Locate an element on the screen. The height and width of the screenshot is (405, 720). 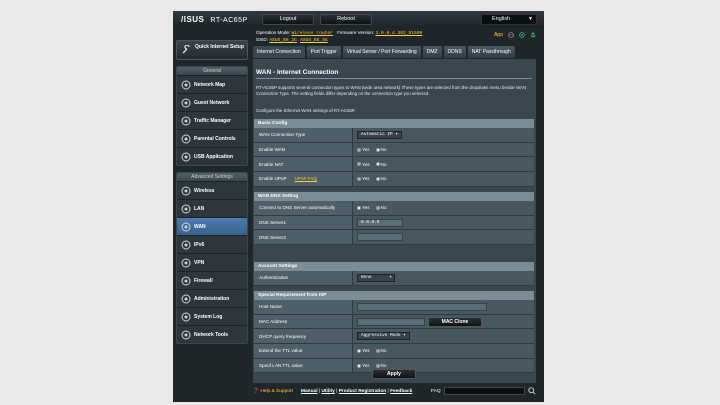
ssid-2g-link: ASUS_B8_2G is located at coordinates (283, 40).